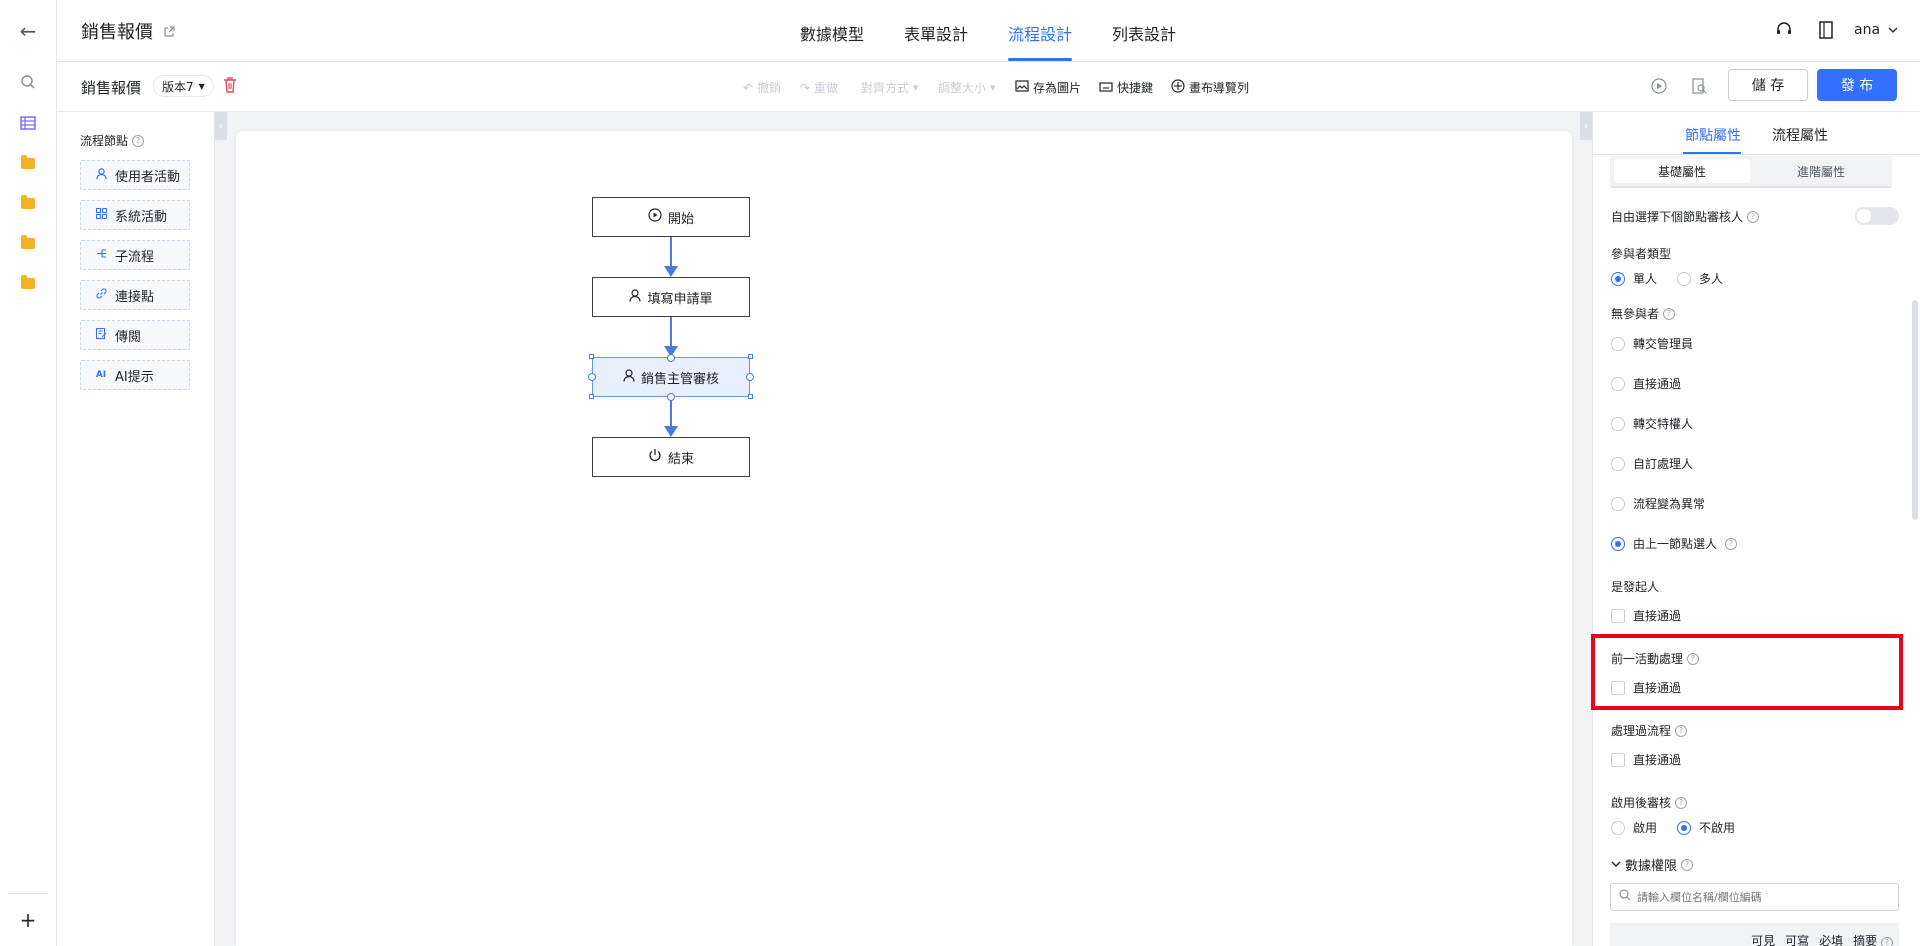  Describe the element at coordinates (1652, 343) in the screenshot. I see `no-participant-option-admin: 轉交管理員` at that location.